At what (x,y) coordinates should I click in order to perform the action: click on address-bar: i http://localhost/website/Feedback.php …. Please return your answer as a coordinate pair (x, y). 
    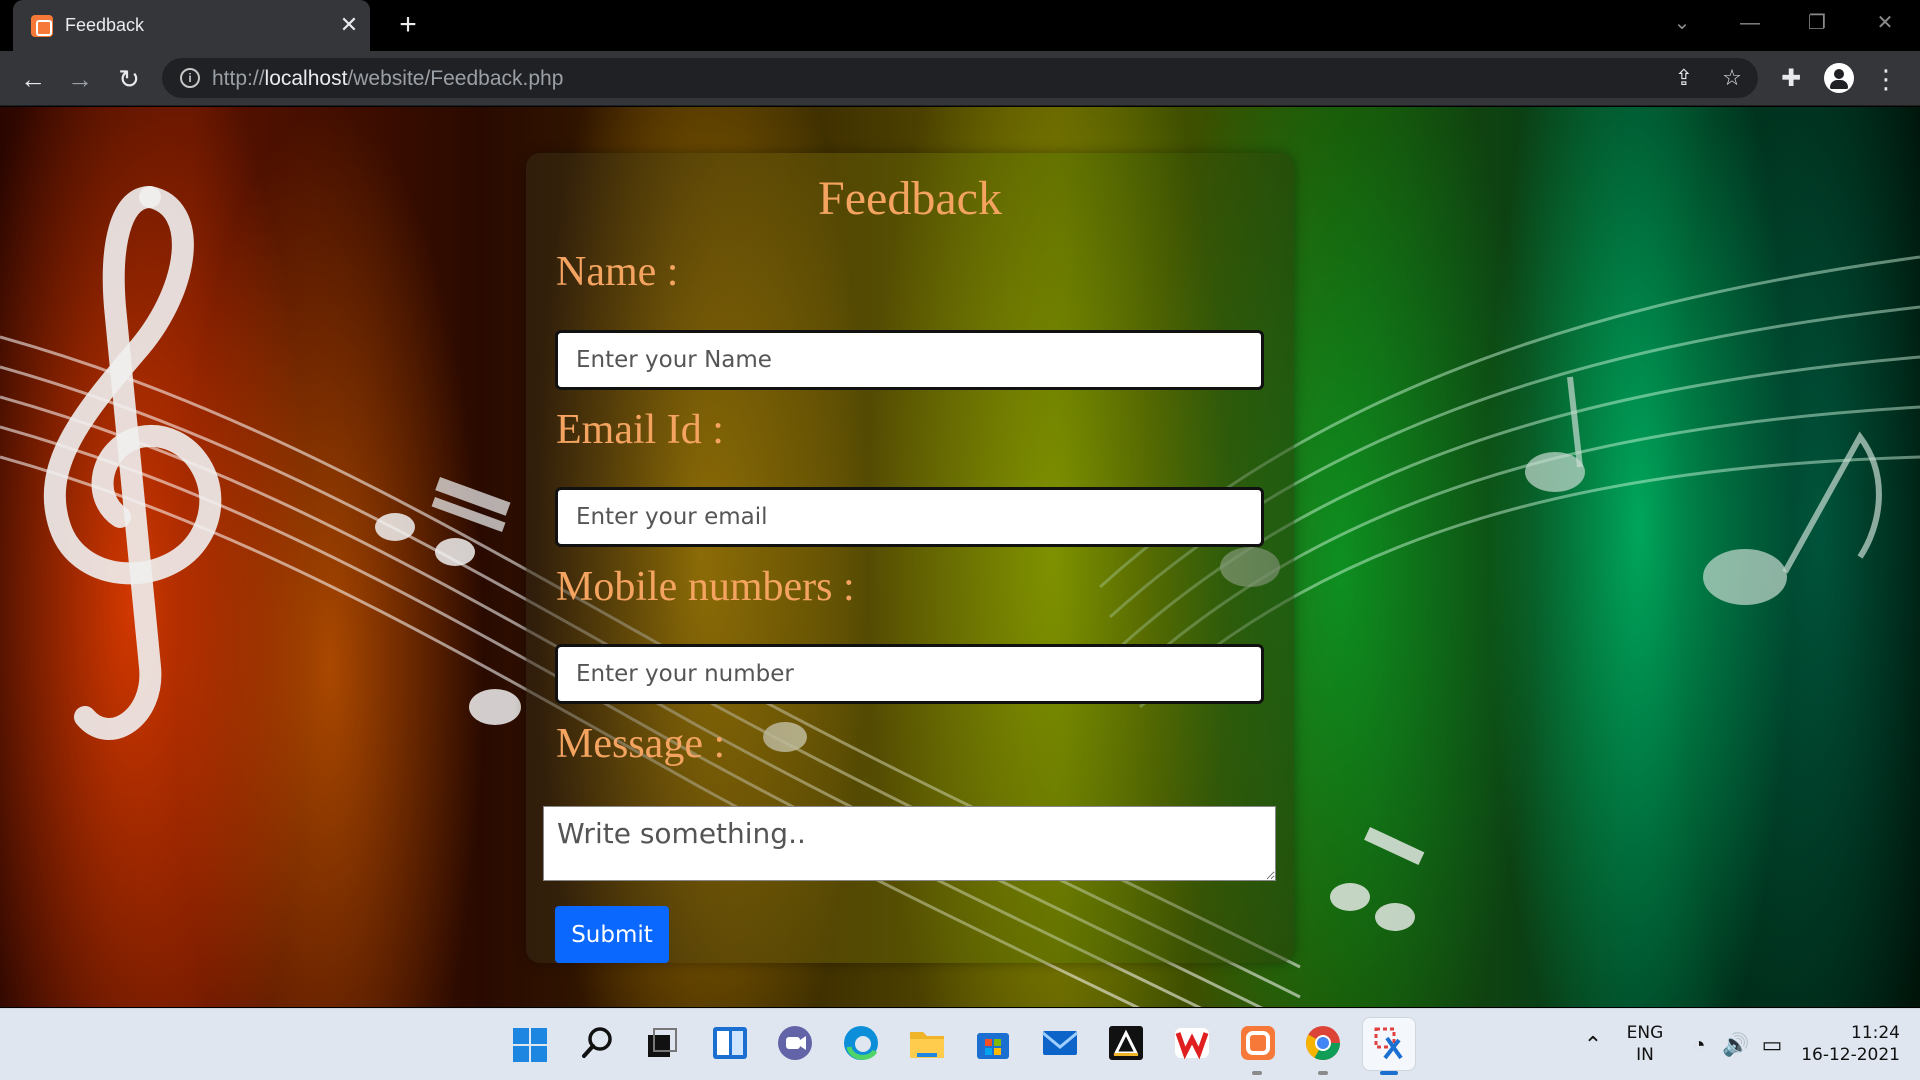
    Looking at the image, I should click on (960, 78).